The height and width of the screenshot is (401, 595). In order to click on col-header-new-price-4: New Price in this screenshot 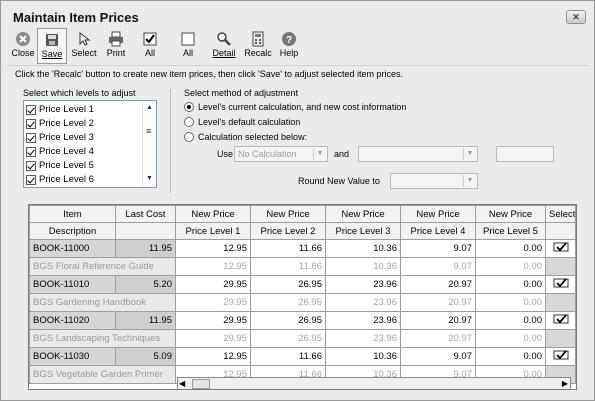, I will do `click(438, 214)`.